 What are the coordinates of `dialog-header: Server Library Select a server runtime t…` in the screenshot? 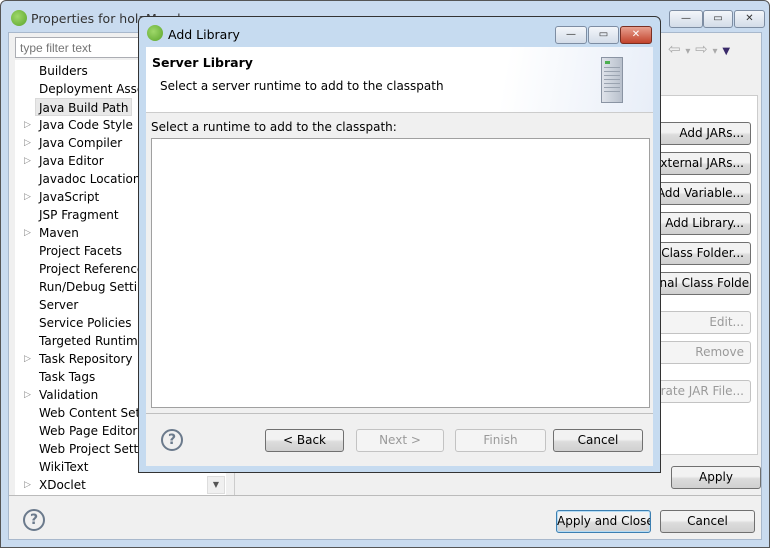 It's located at (399, 80).